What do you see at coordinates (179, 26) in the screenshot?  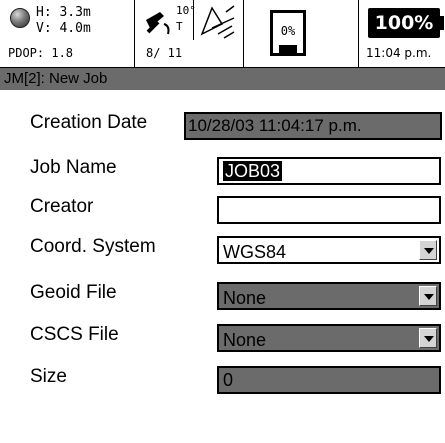 I see `sat-mode: T` at bounding box center [179, 26].